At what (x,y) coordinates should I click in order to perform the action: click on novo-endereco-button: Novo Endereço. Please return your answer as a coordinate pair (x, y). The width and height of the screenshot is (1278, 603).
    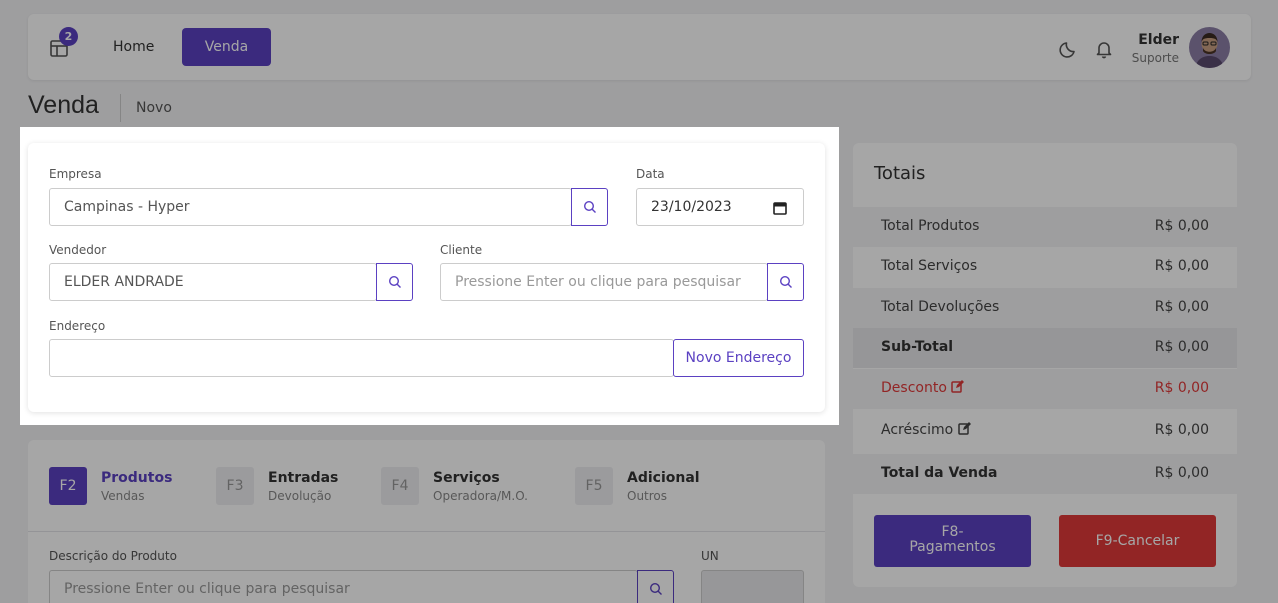
    Looking at the image, I should click on (738, 358).